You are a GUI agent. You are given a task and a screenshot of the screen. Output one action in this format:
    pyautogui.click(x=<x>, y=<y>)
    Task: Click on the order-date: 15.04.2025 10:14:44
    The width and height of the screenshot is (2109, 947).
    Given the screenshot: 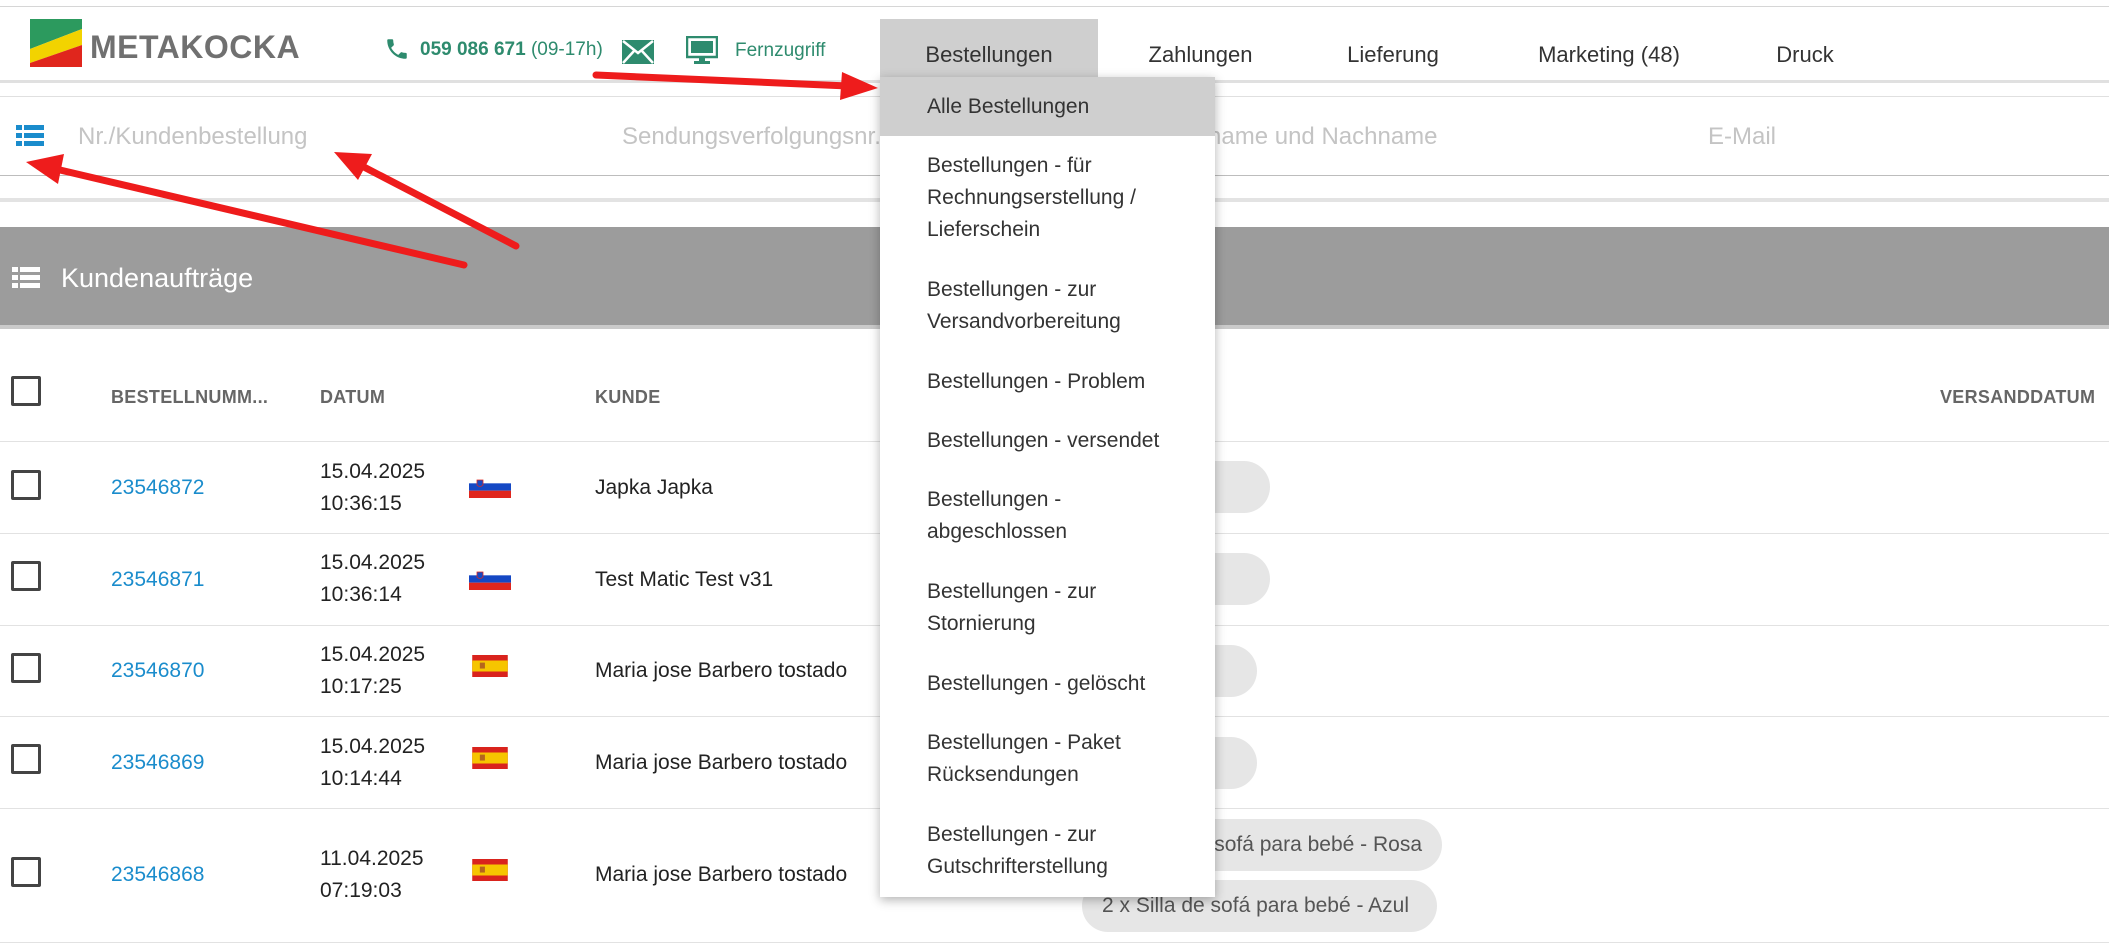 What is the action you would take?
    pyautogui.click(x=372, y=763)
    